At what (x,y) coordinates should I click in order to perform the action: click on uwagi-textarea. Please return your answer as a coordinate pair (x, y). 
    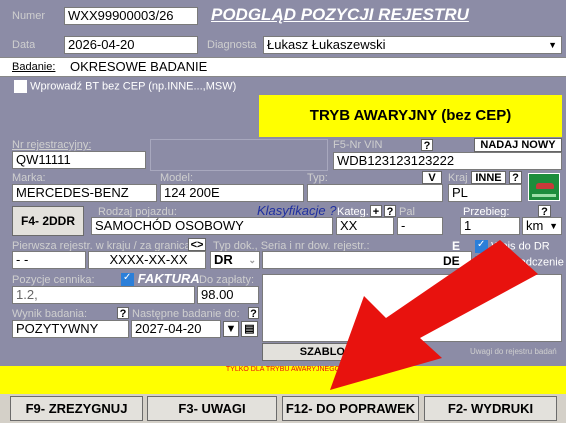
    Looking at the image, I should click on (412, 308).